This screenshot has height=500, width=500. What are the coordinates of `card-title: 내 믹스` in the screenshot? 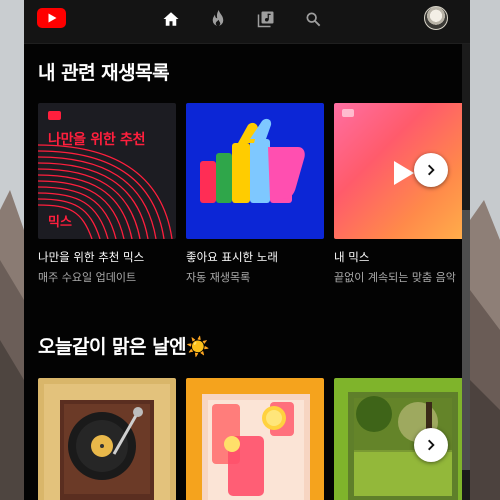 It's located at (402, 257).